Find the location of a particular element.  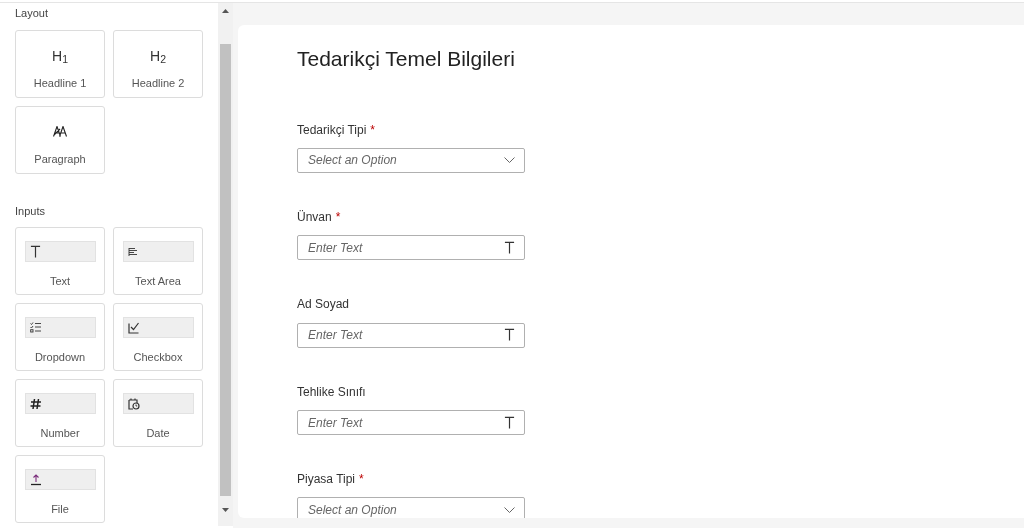

scrollbar is located at coordinates (225, 264).